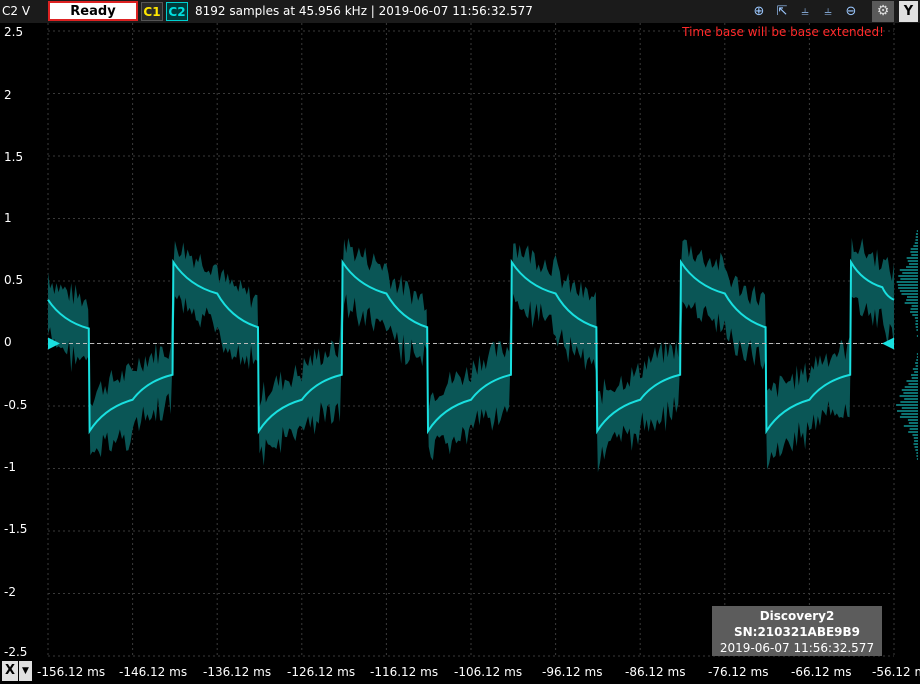 The height and width of the screenshot is (684, 920). Describe the element at coordinates (14, 32) in the screenshot. I see `y-tick-label: 2.5` at that location.